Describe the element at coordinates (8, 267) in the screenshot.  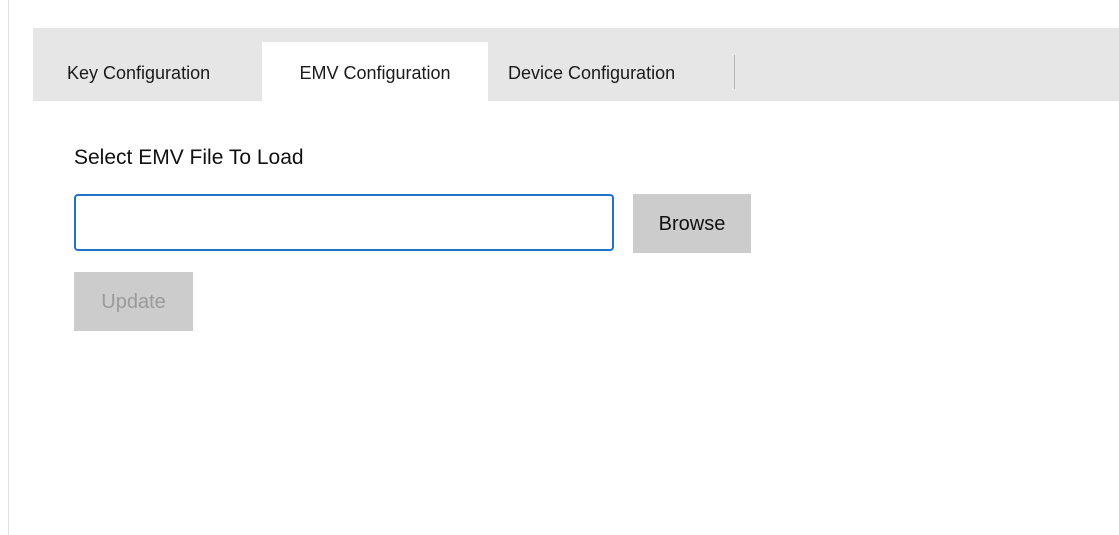
I see `window-left-border` at that location.